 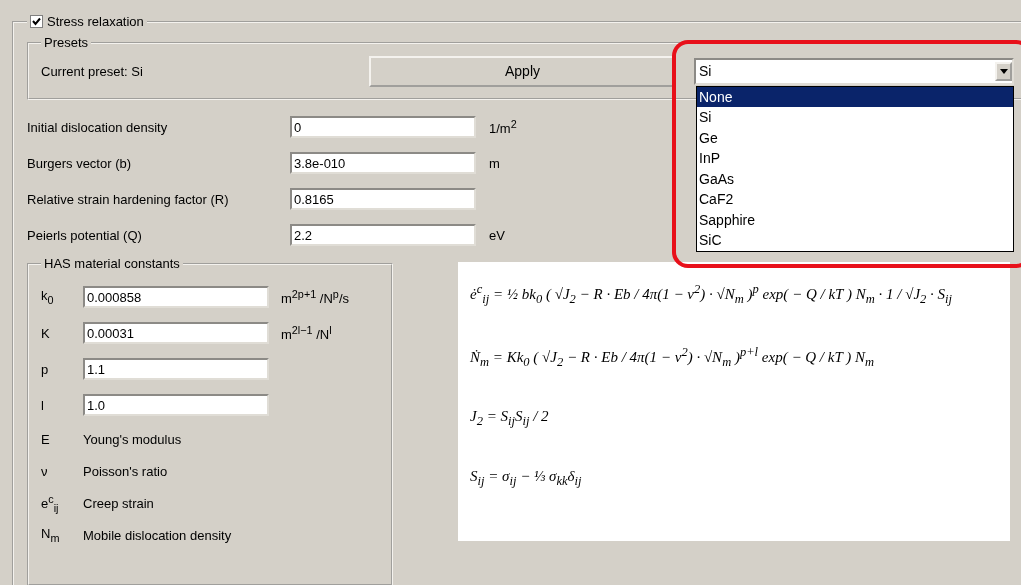 I want to click on input-field: 1.1, so click(x=176, y=369).